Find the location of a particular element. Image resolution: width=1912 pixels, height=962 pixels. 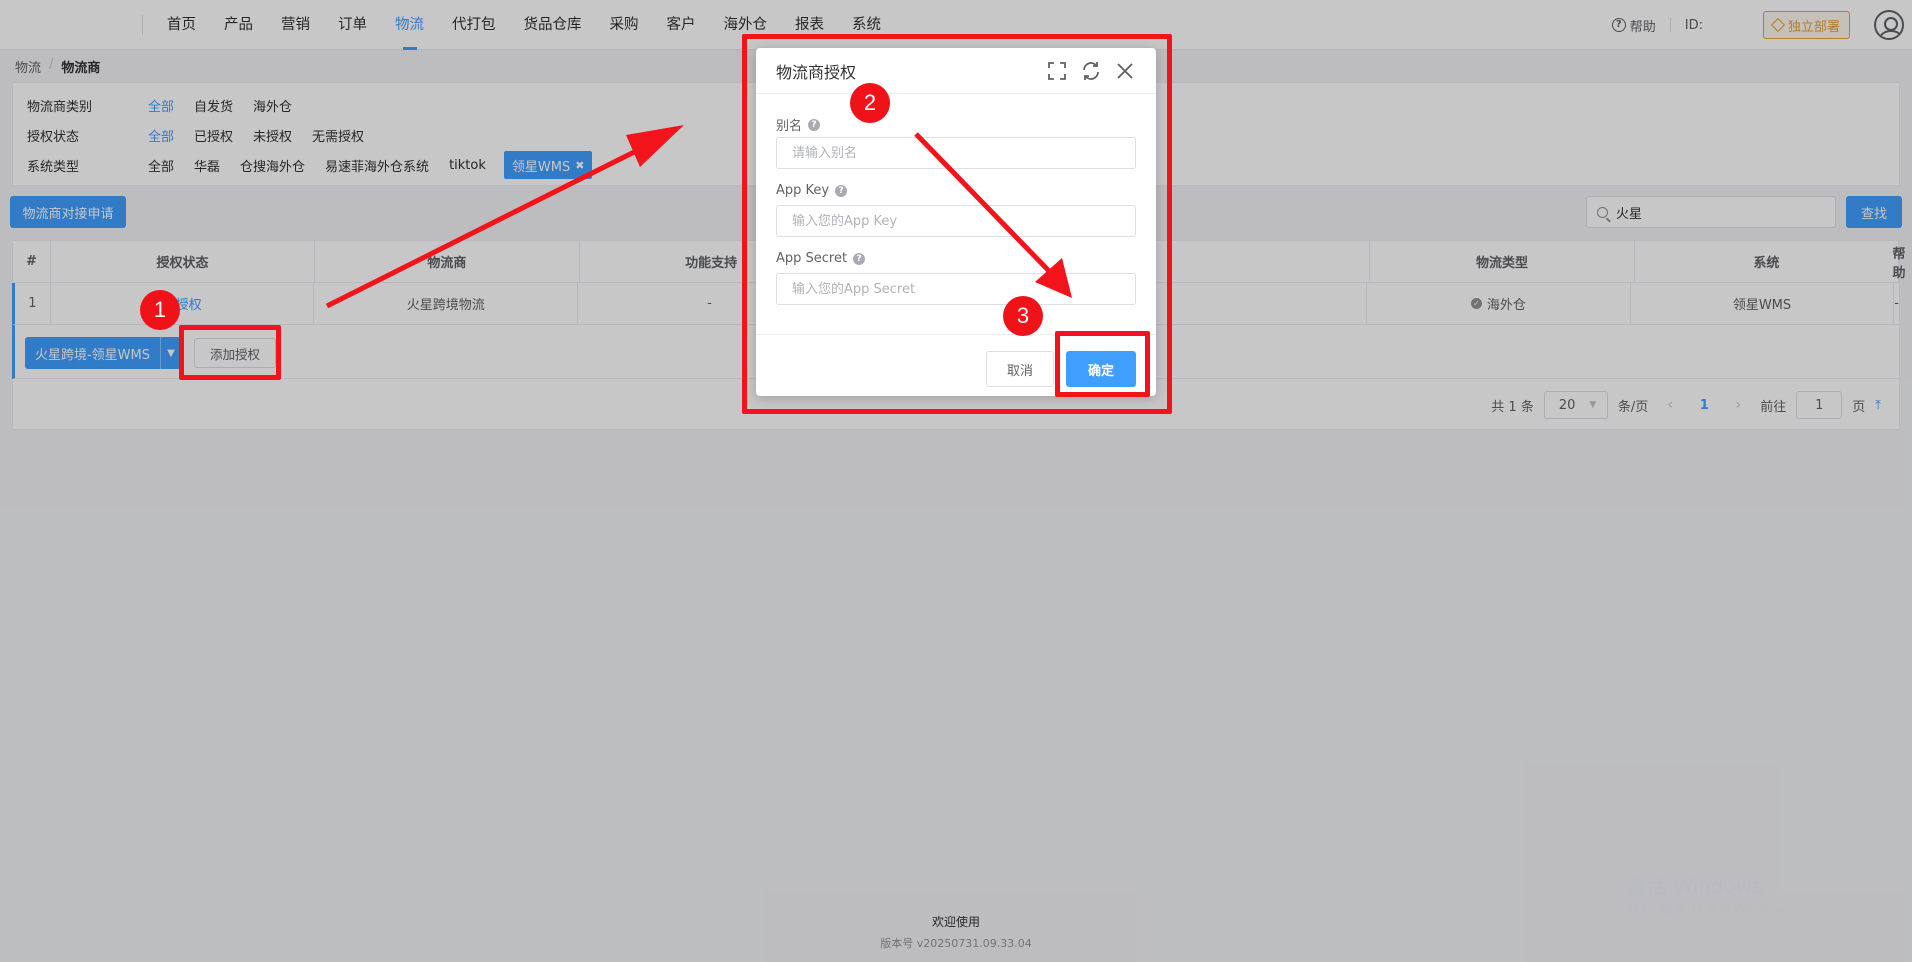

step-badge-2: 2 is located at coordinates (870, 103).